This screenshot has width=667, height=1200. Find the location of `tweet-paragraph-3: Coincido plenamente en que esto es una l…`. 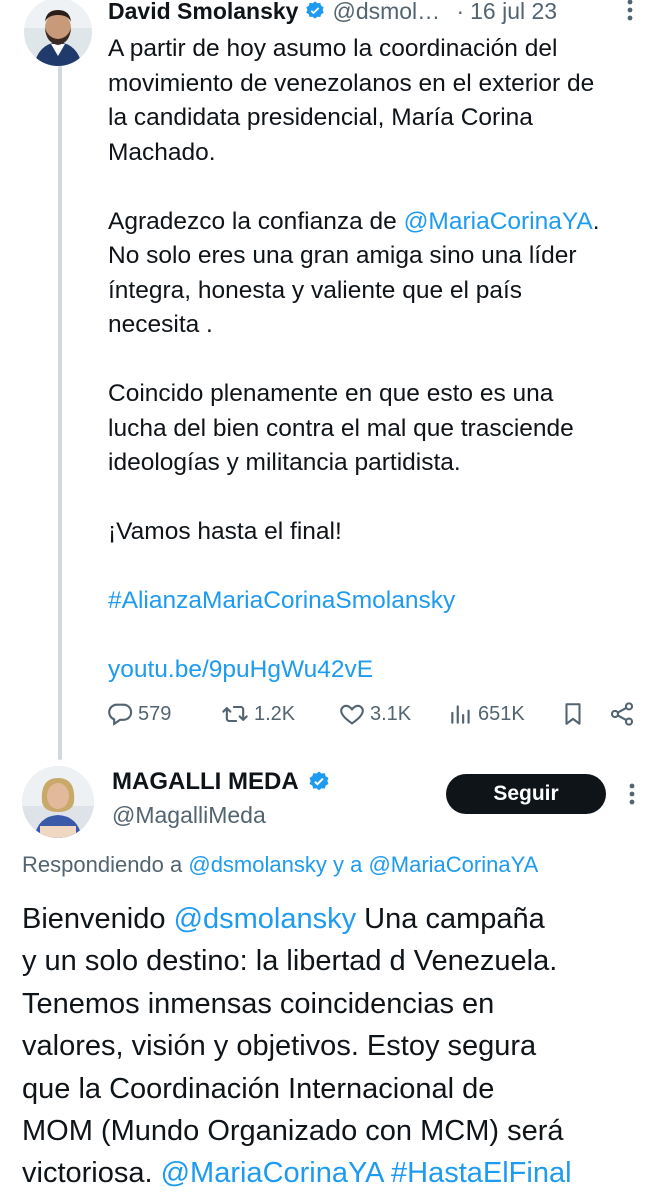

tweet-paragraph-3: Coincido plenamente en que esto es una l… is located at coordinates (341, 428).